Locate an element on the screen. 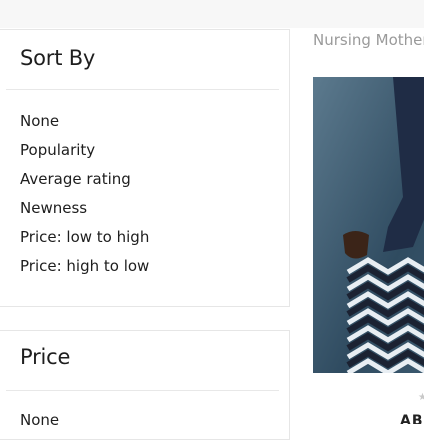 The width and height of the screenshot is (424, 440). sort-option-price-low-high: Price: low to high is located at coordinates (84, 237).